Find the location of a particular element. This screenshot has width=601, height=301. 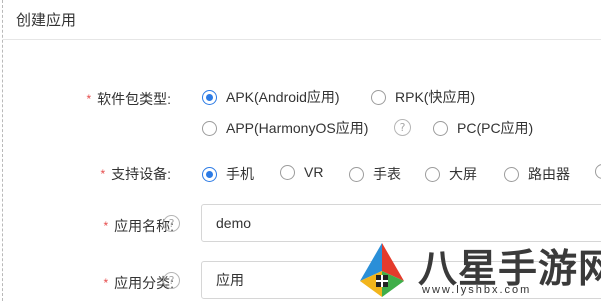

watermark-url: www.lyshbx.com is located at coordinates (477, 290).